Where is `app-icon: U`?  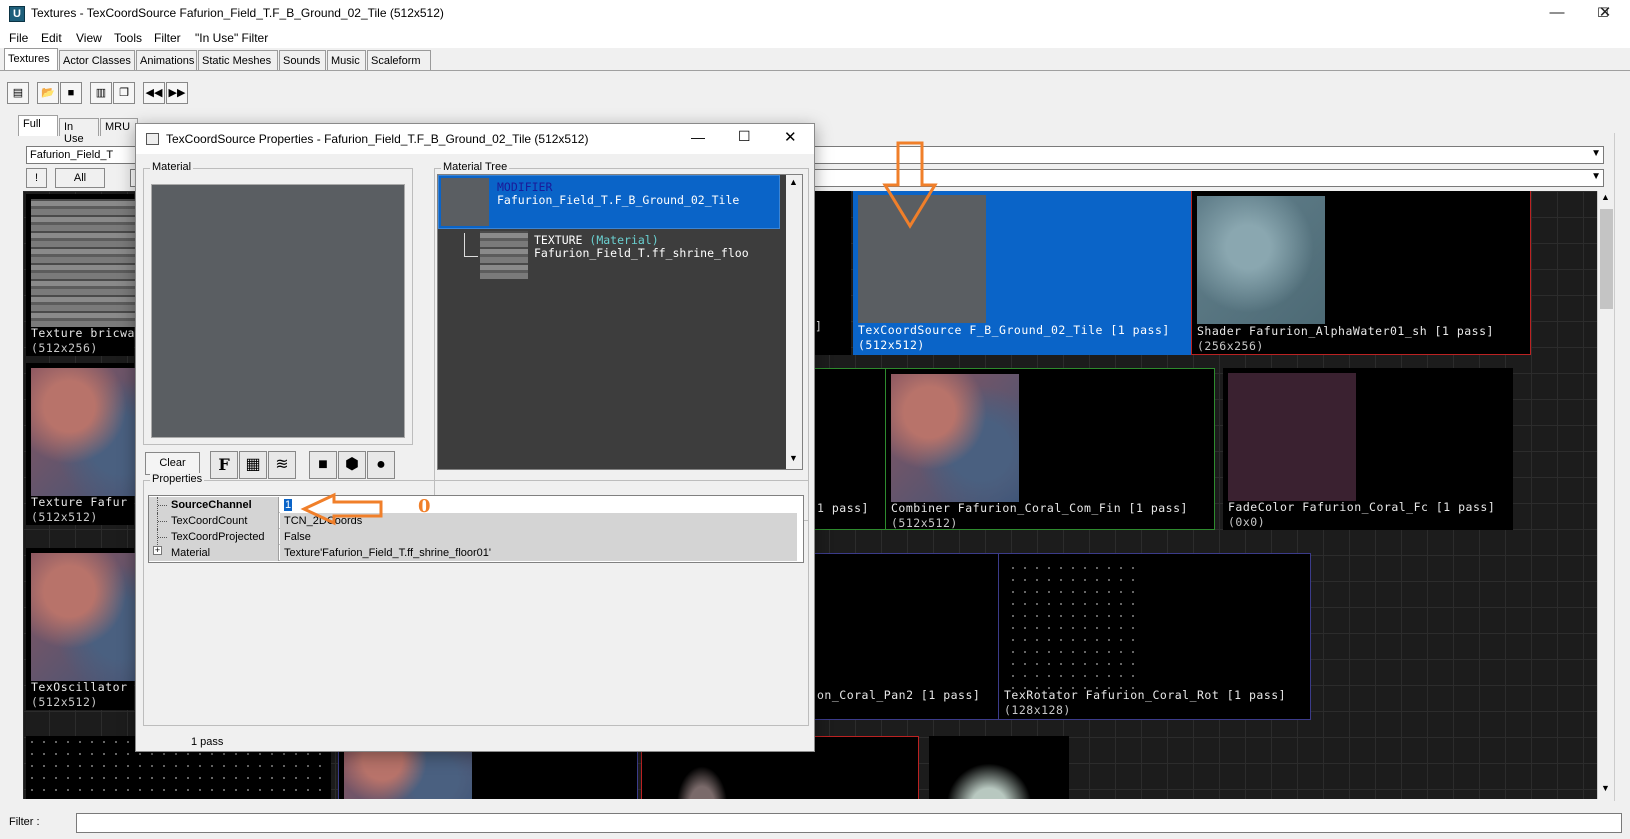
app-icon: U is located at coordinates (17, 14).